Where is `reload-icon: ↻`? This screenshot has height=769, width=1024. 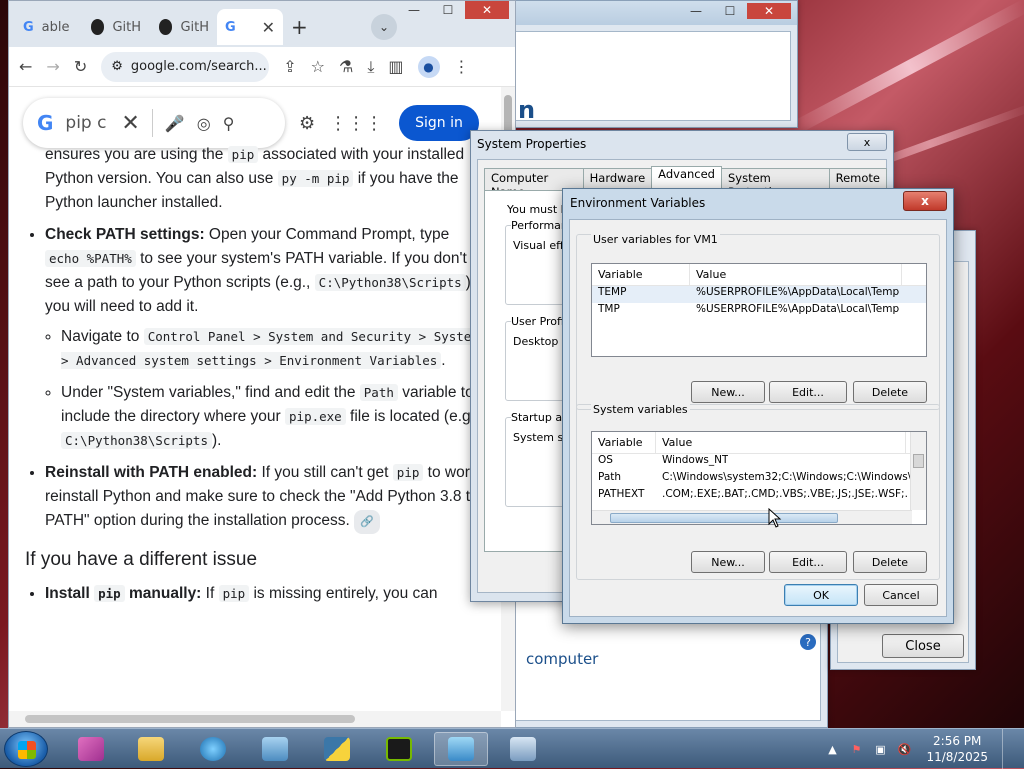
reload-icon: ↻ is located at coordinates (80, 66).